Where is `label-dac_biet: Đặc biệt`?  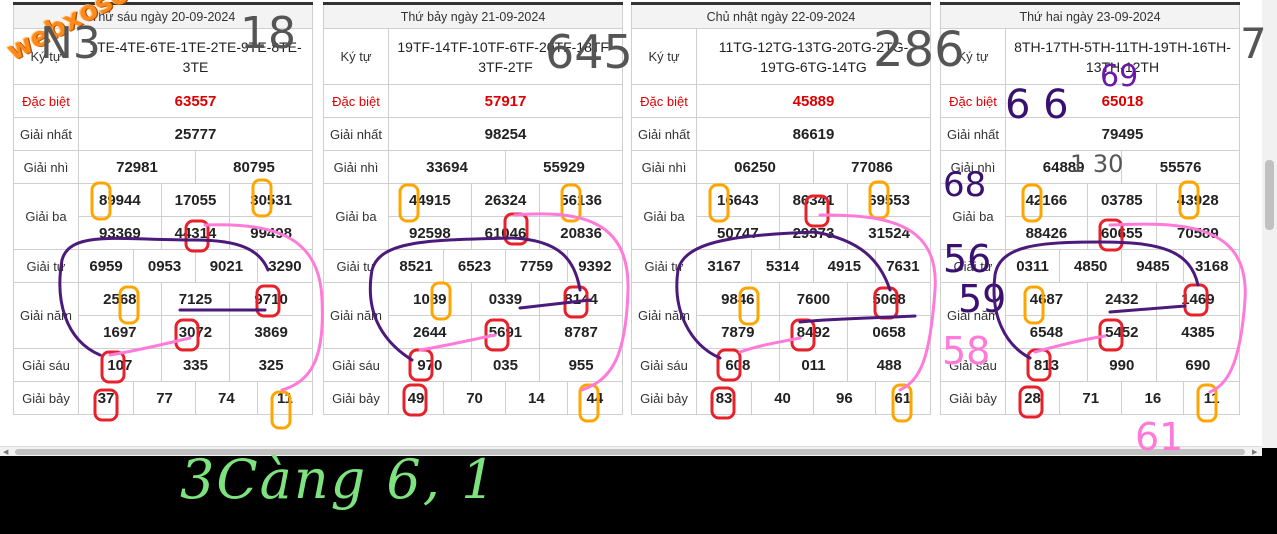
label-dac_biet: Đặc biệt is located at coordinates (46, 101).